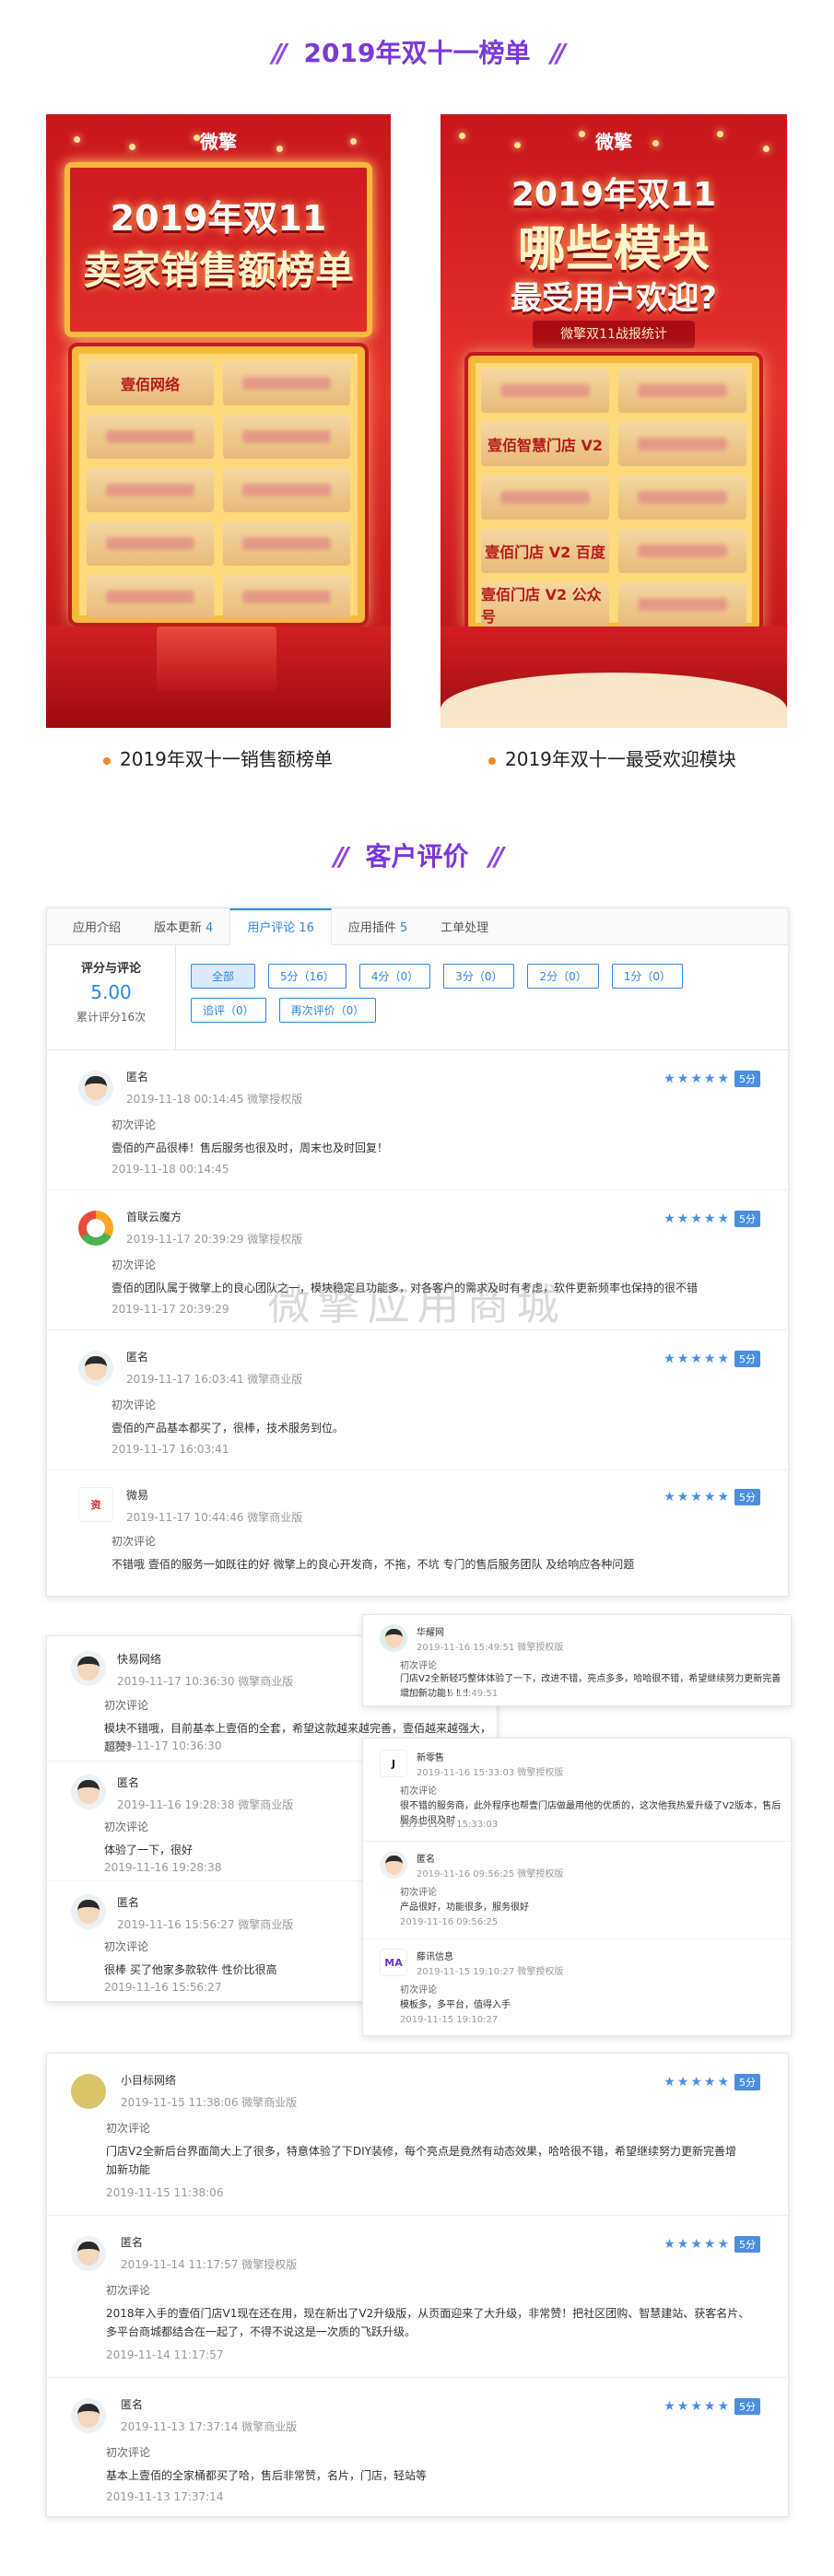  What do you see at coordinates (96, 931) in the screenshot?
I see `tab-app-intro: 应用介绍` at bounding box center [96, 931].